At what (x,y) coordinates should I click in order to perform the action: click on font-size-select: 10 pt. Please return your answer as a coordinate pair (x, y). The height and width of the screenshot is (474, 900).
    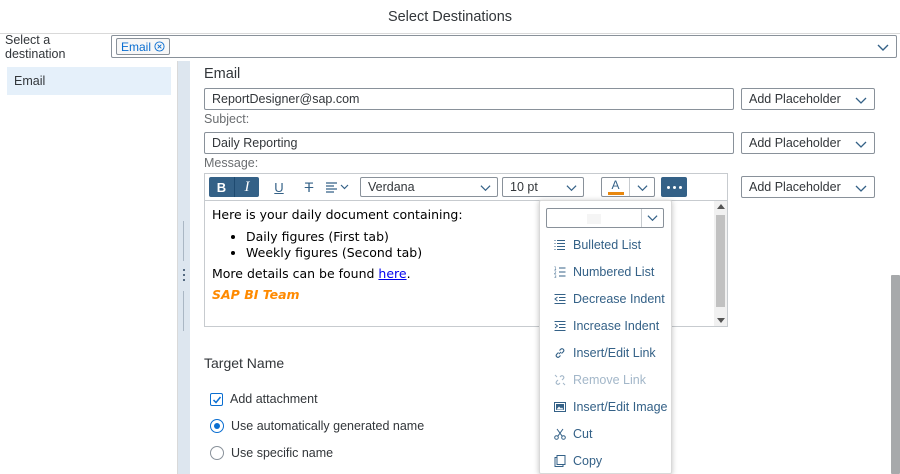
    Looking at the image, I should click on (543, 187).